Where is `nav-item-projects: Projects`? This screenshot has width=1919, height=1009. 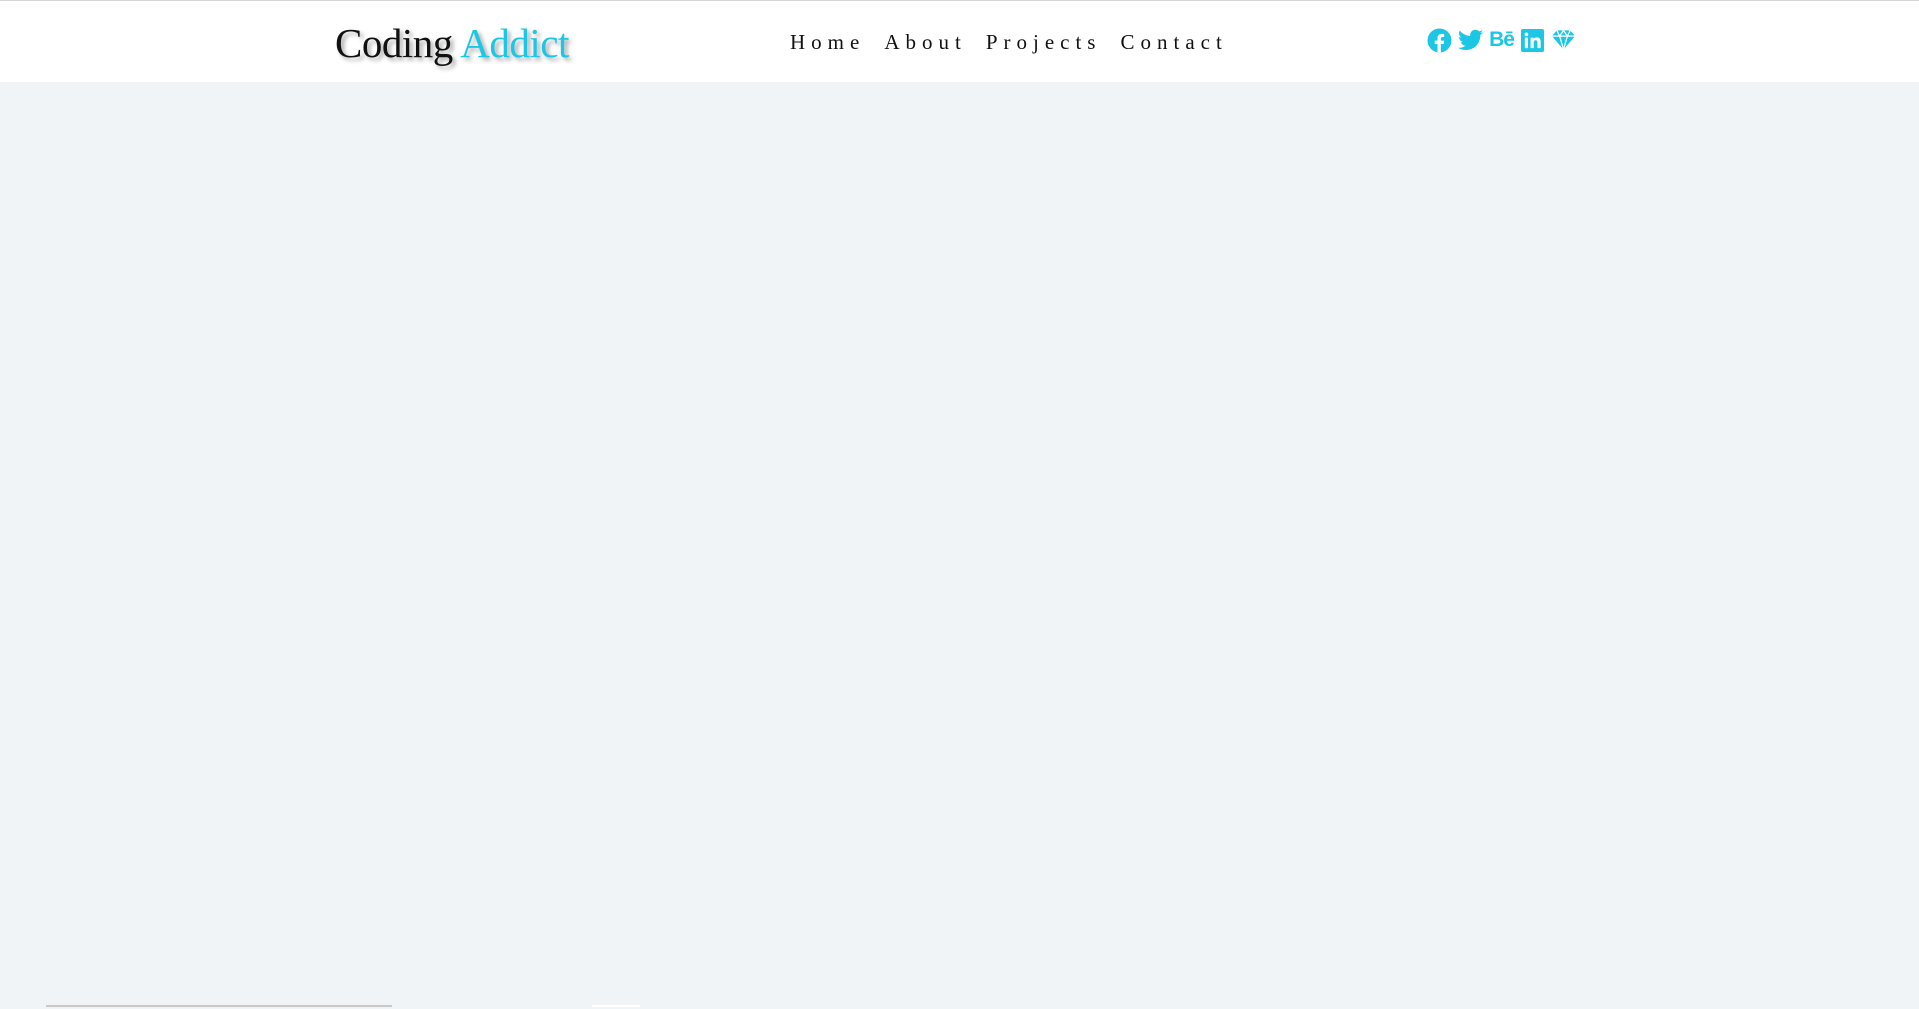 nav-item-projects: Projects is located at coordinates (1044, 42).